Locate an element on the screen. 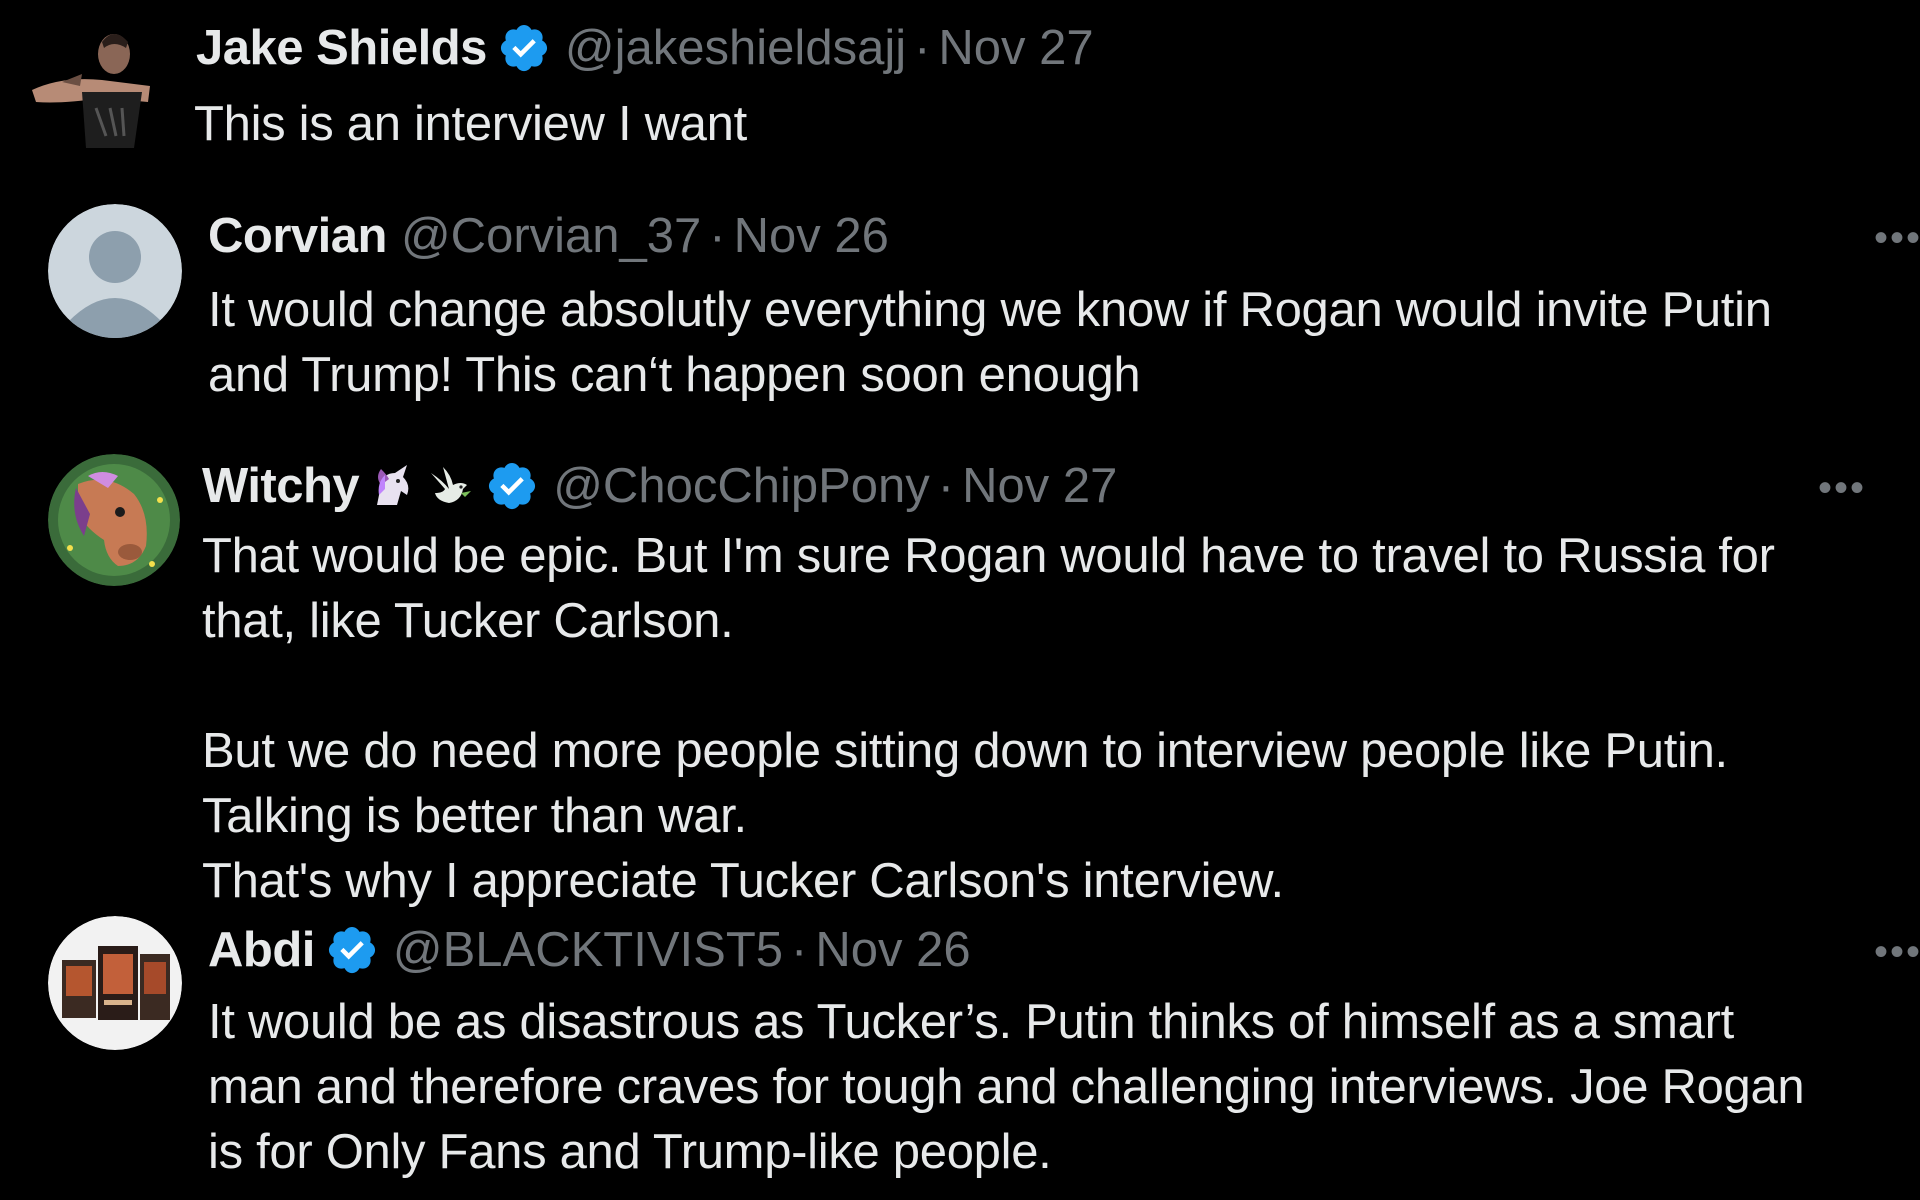  user-handle: @jakeshieldsajj is located at coordinates (735, 48).